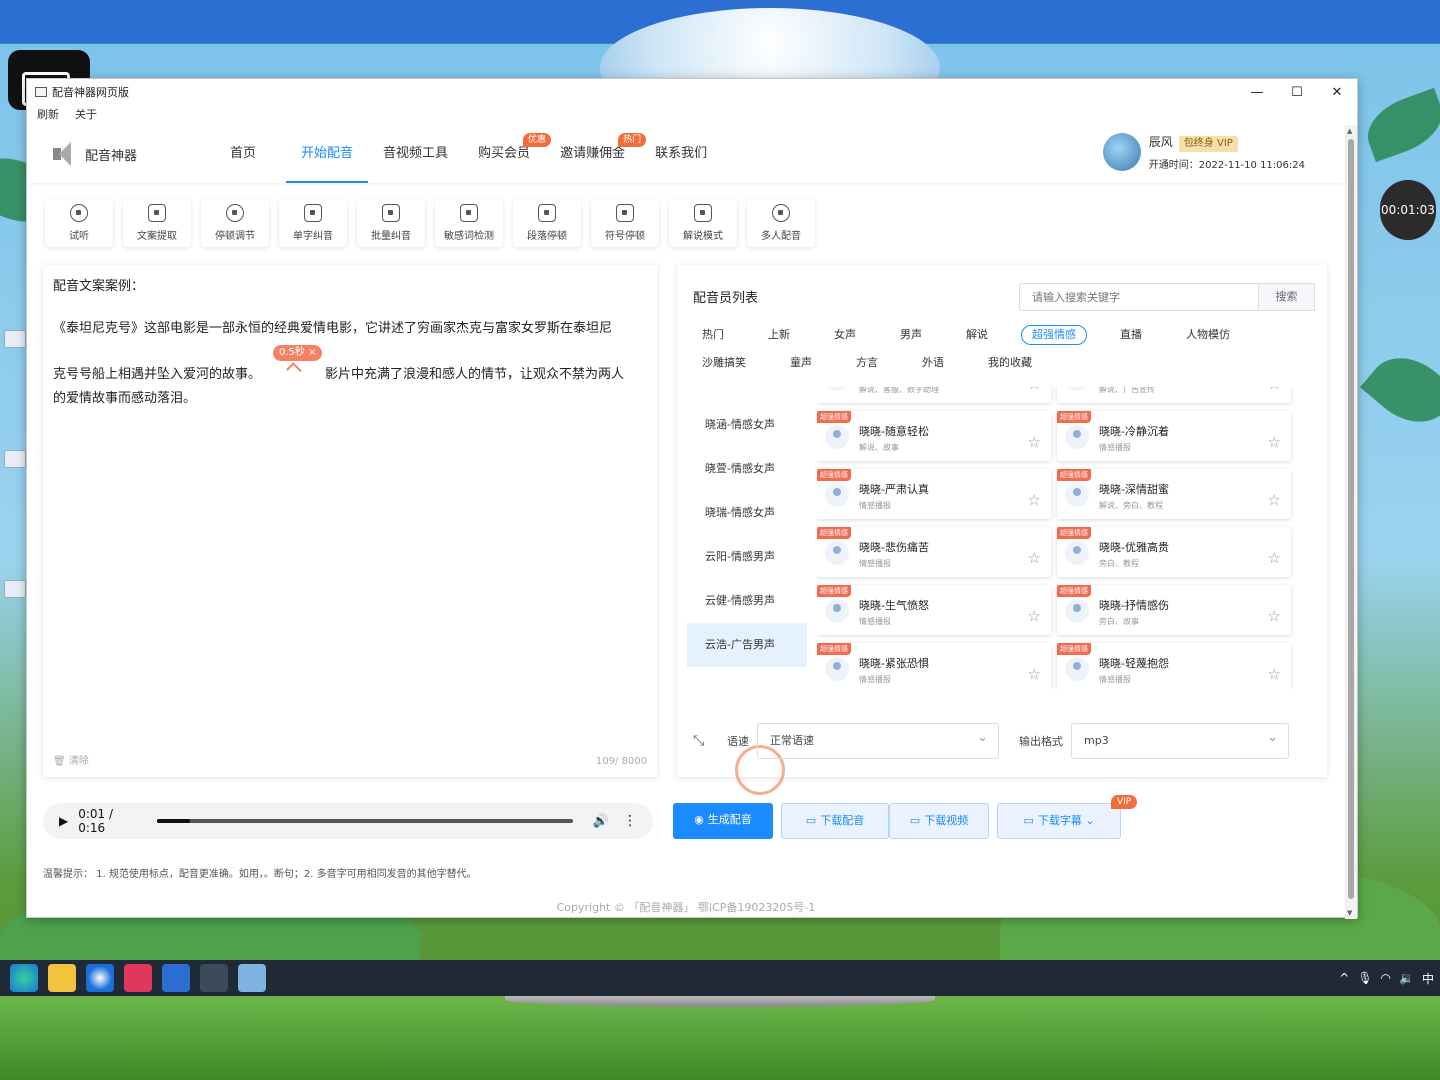  I want to click on voice-list-item: 晓萱-情感女声, so click(747, 469).